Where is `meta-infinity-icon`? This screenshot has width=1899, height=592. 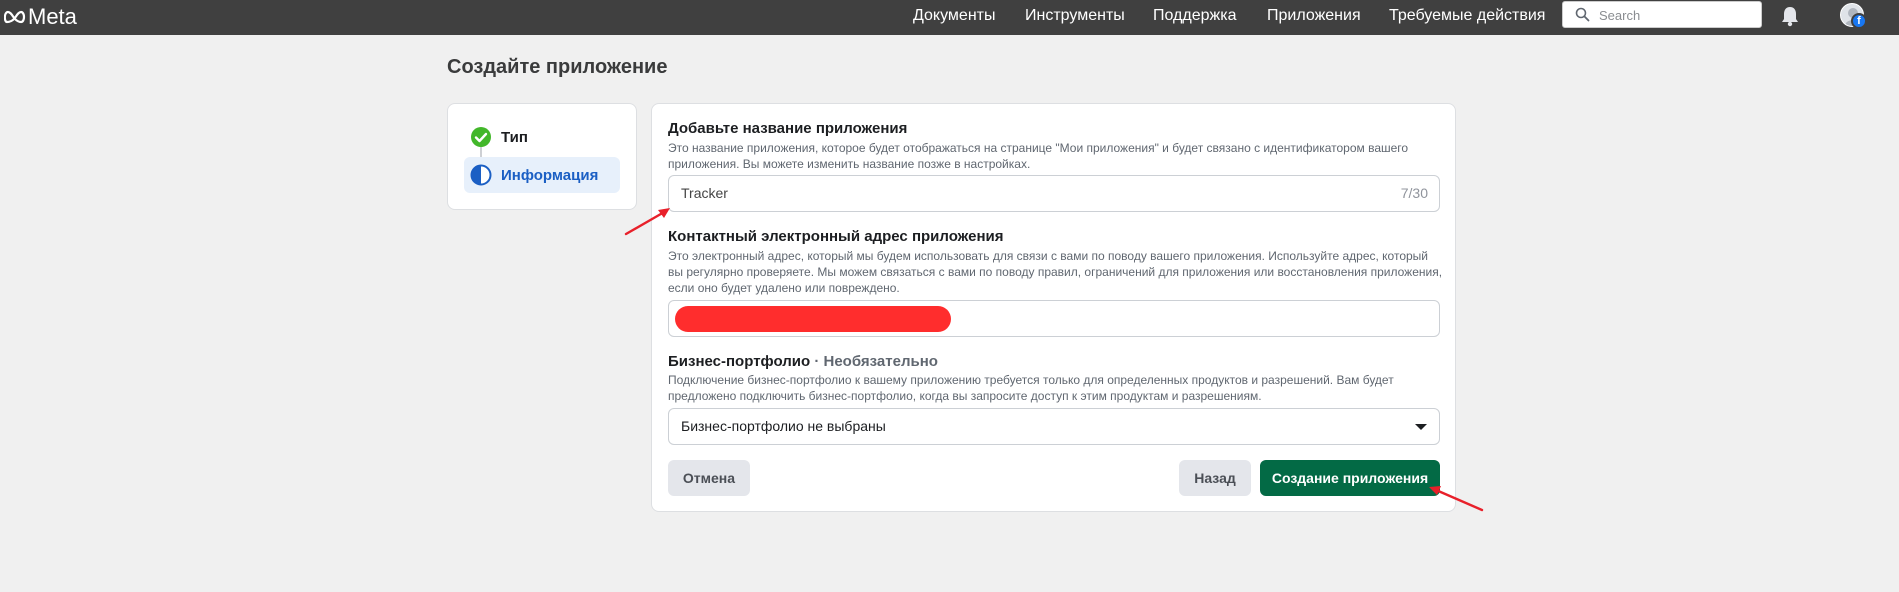
meta-infinity-icon is located at coordinates (15, 17).